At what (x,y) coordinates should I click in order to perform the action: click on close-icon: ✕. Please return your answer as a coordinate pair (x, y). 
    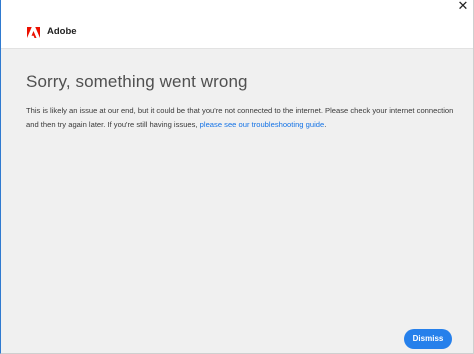
    Looking at the image, I should click on (463, 8).